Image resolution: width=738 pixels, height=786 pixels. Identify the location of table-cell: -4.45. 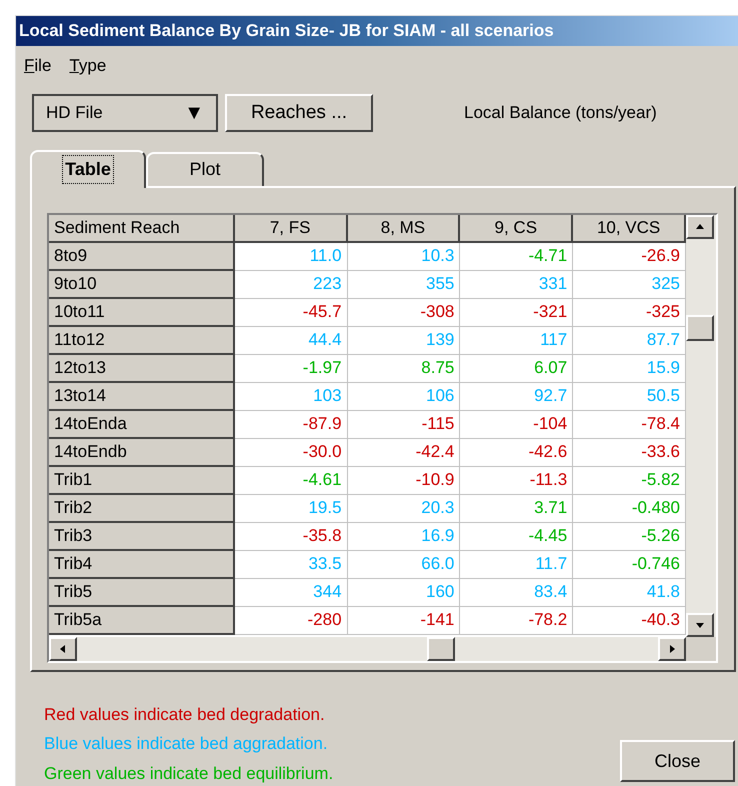
(517, 536).